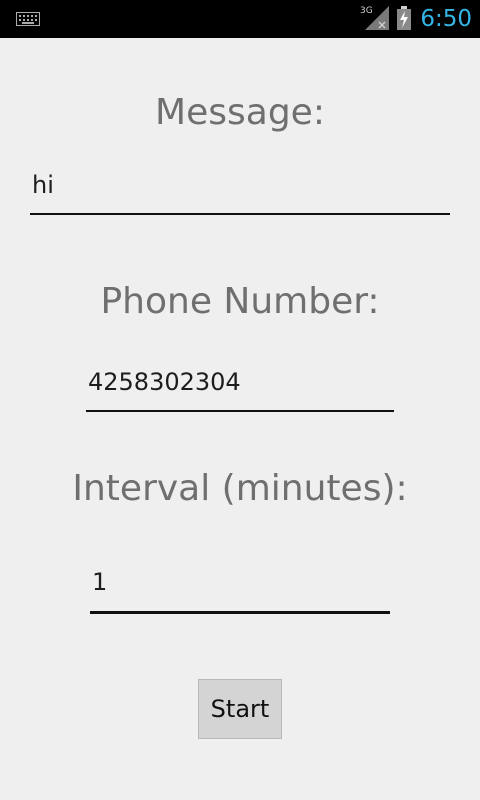  What do you see at coordinates (28, 19) in the screenshot?
I see `keyboard-icon` at bounding box center [28, 19].